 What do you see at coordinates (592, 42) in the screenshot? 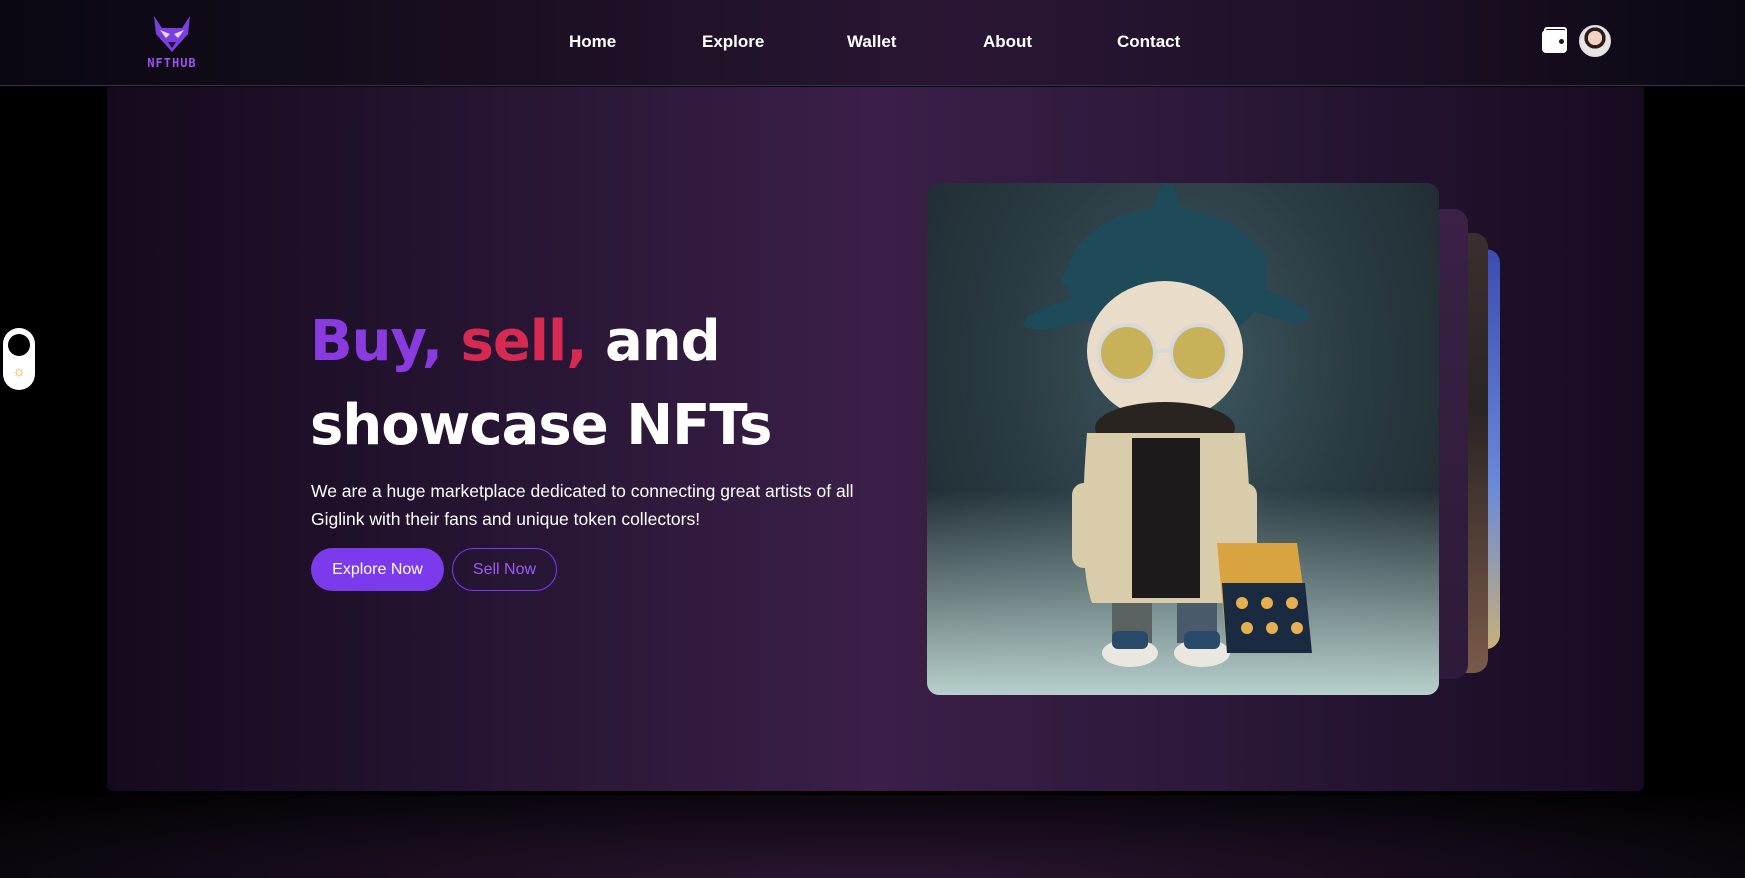
I see `nav-home: Home` at bounding box center [592, 42].